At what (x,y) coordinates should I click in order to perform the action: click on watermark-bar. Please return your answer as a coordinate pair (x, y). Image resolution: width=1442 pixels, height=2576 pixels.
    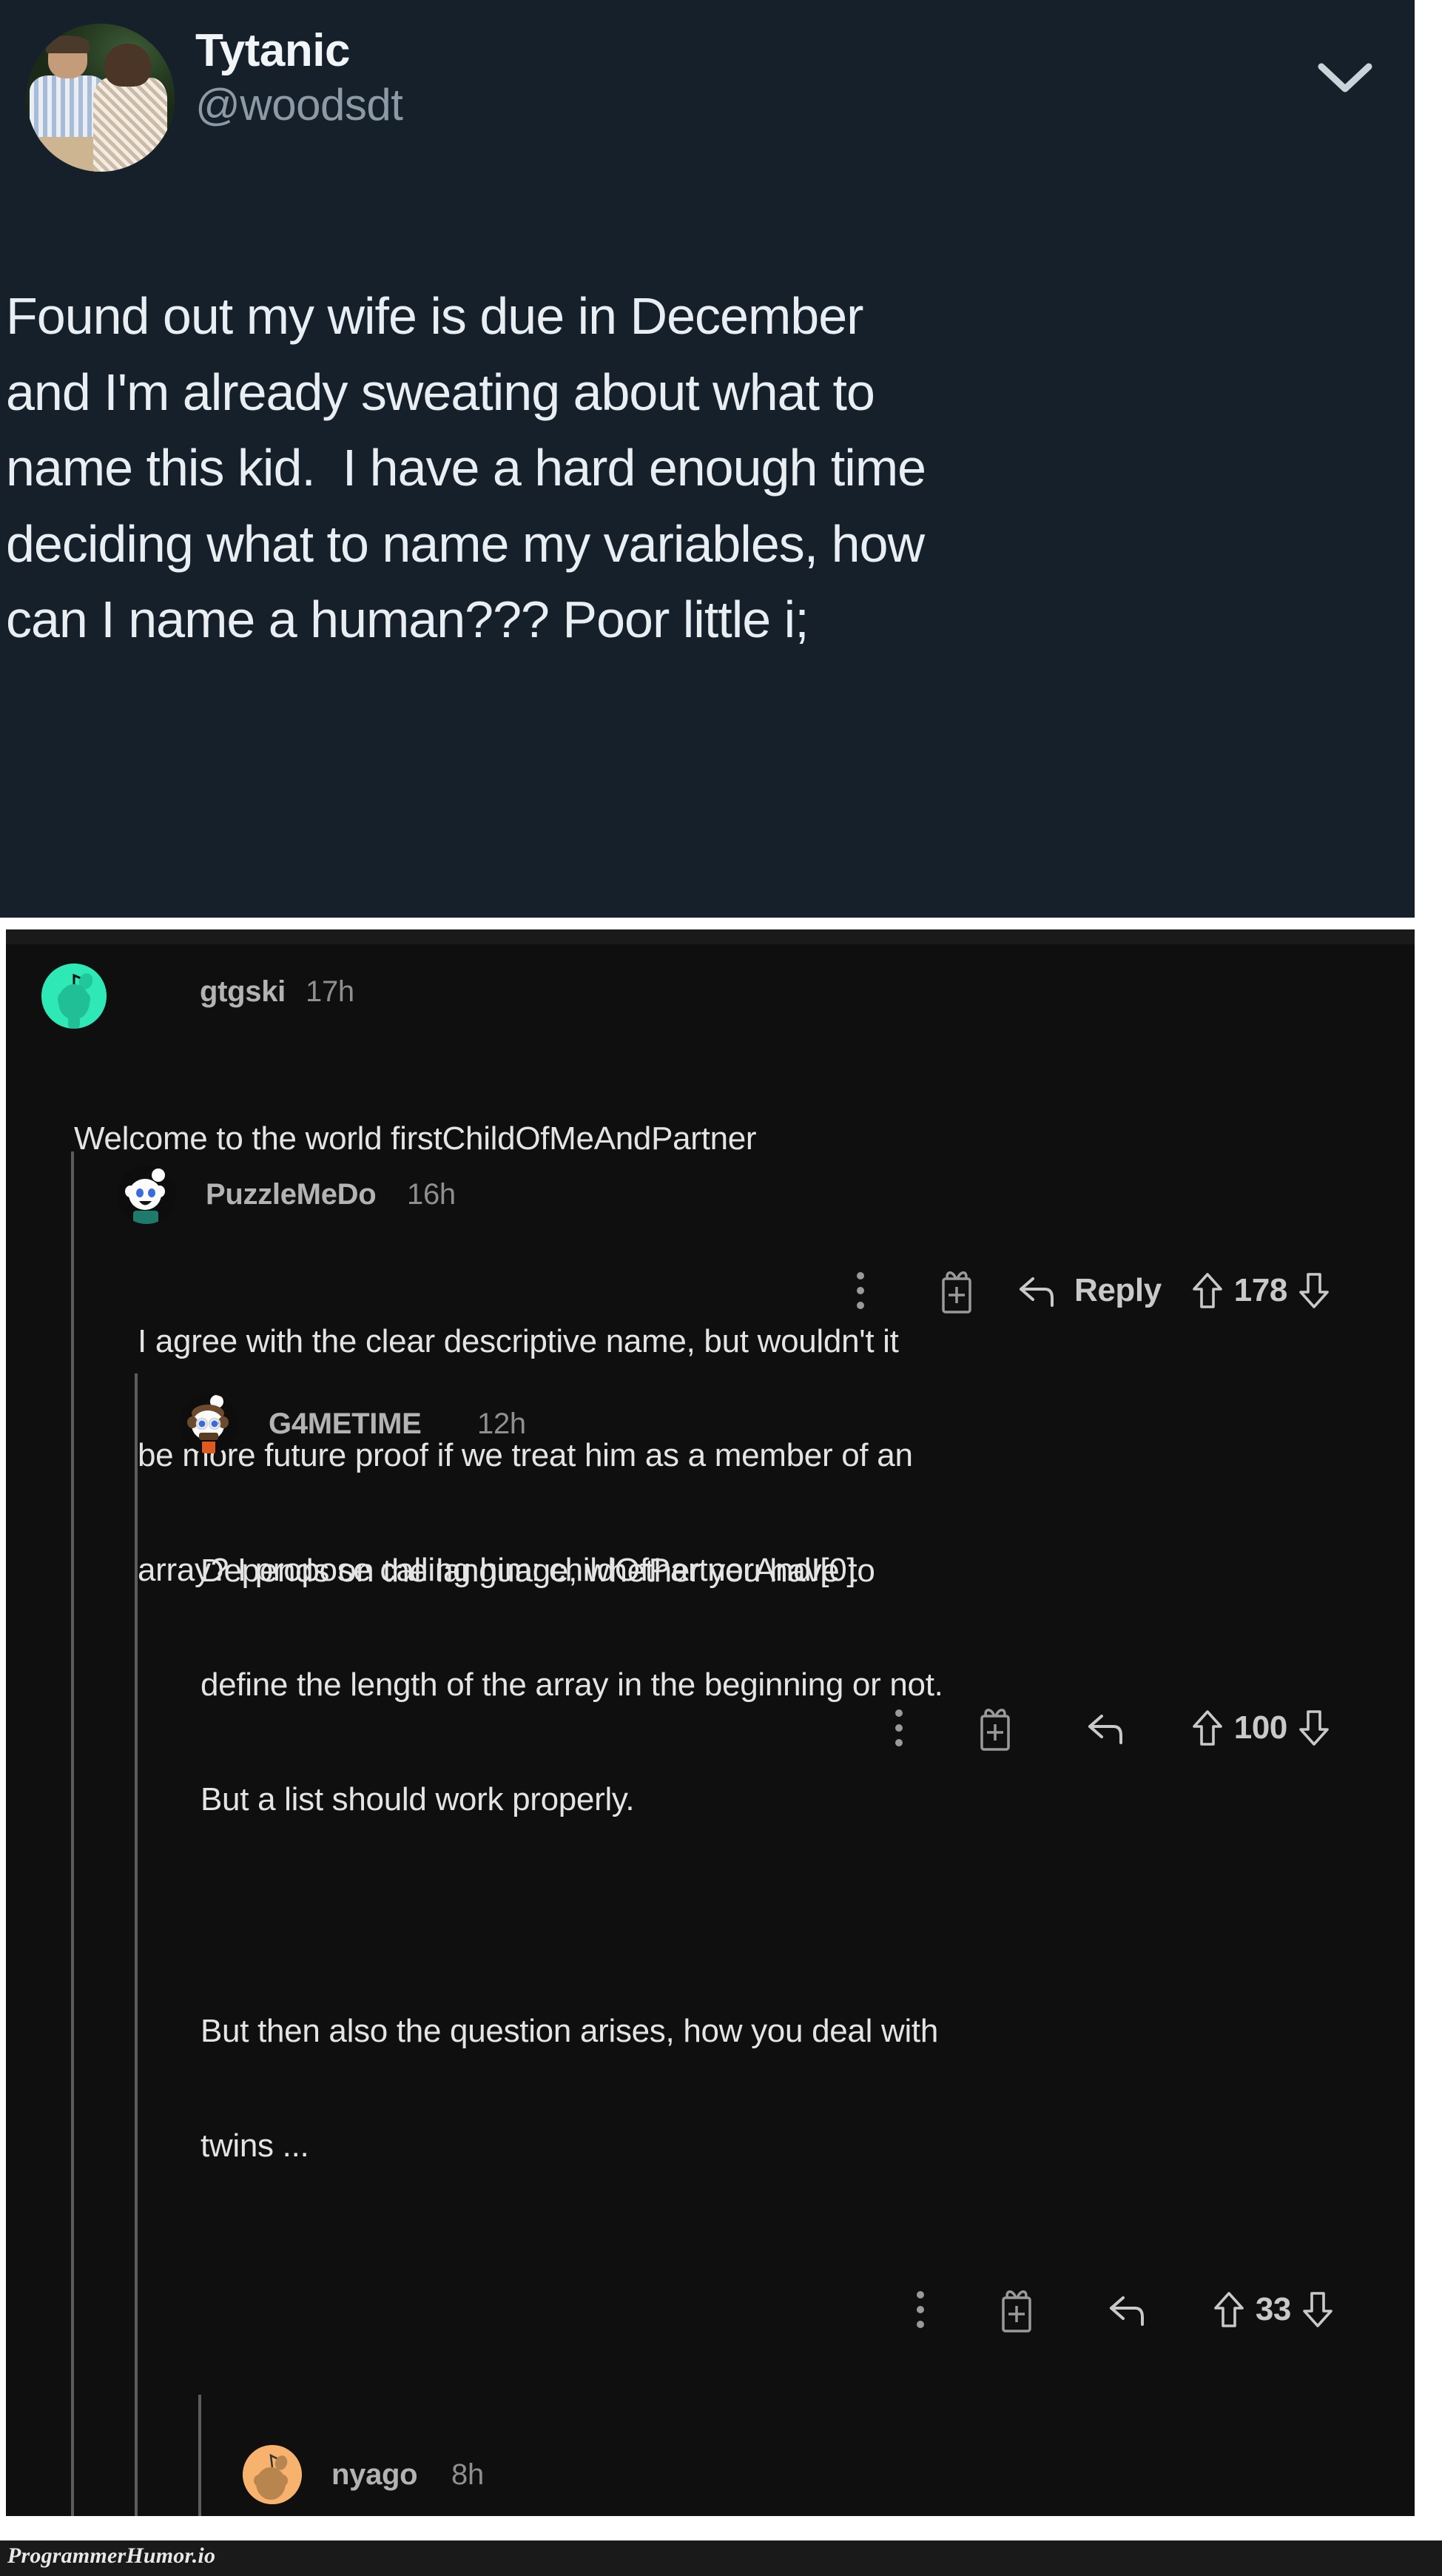
    Looking at the image, I should click on (721, 2558).